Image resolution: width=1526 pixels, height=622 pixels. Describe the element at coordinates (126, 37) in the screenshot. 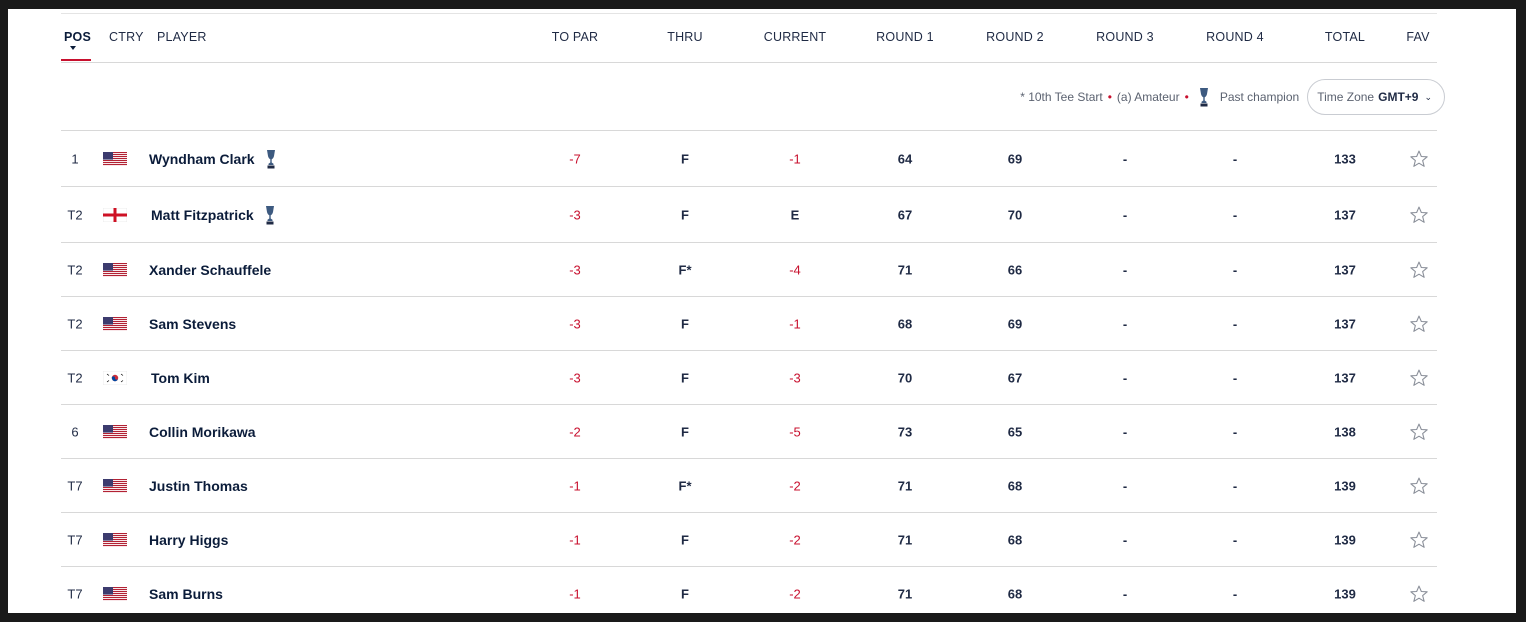

I see `column-header-ctry: CTRY` at that location.